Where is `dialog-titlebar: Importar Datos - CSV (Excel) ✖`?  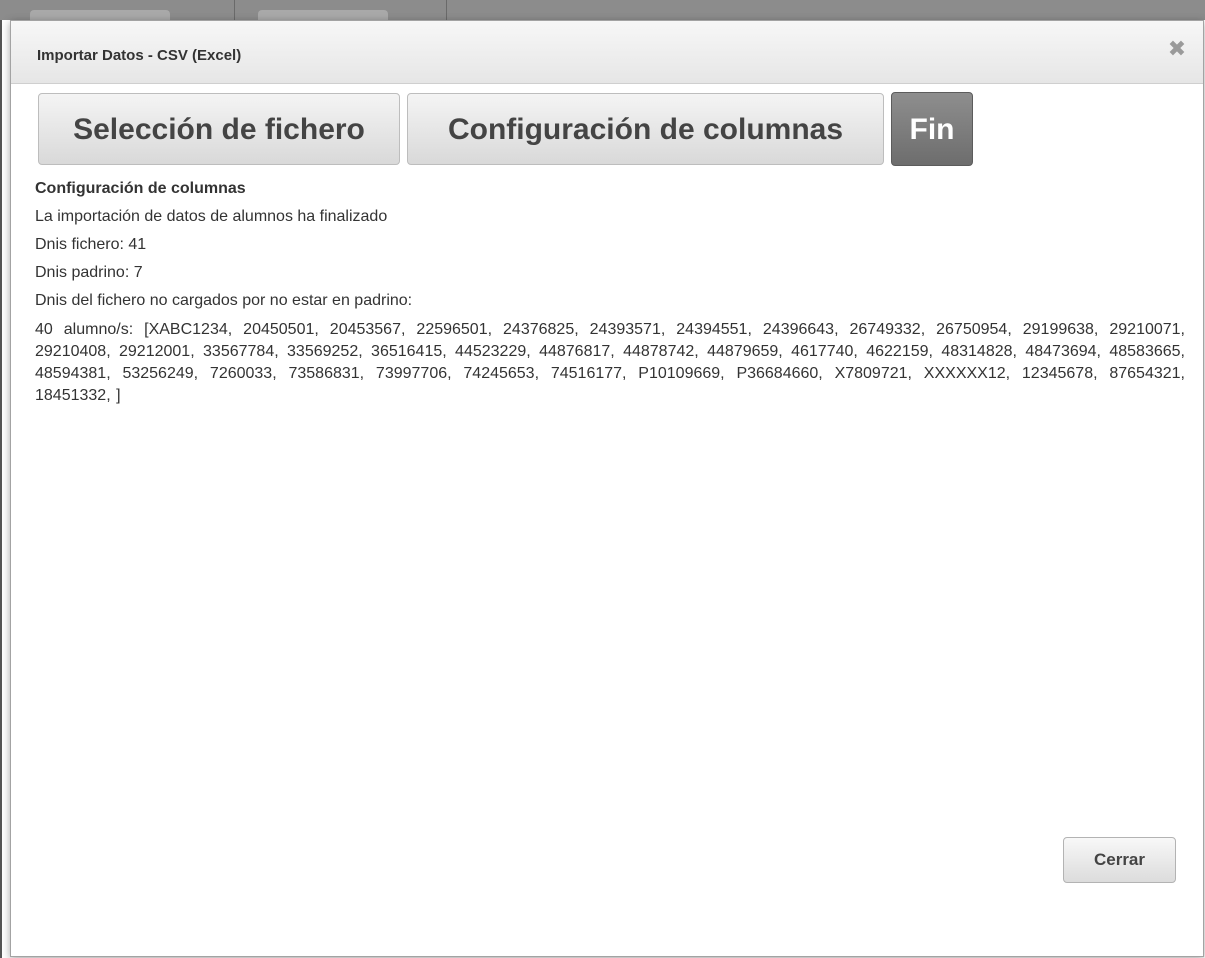
dialog-titlebar: Importar Datos - CSV (Excel) ✖ is located at coordinates (607, 52).